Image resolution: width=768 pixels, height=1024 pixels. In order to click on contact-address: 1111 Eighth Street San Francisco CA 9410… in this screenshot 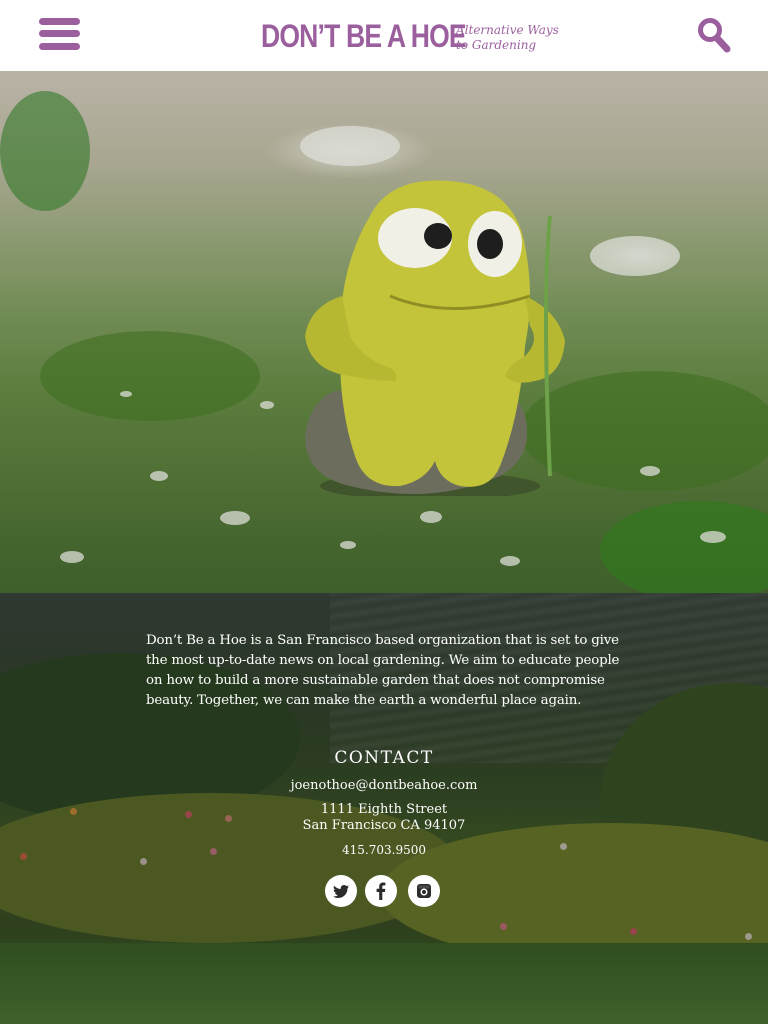, I will do `click(384, 818)`.